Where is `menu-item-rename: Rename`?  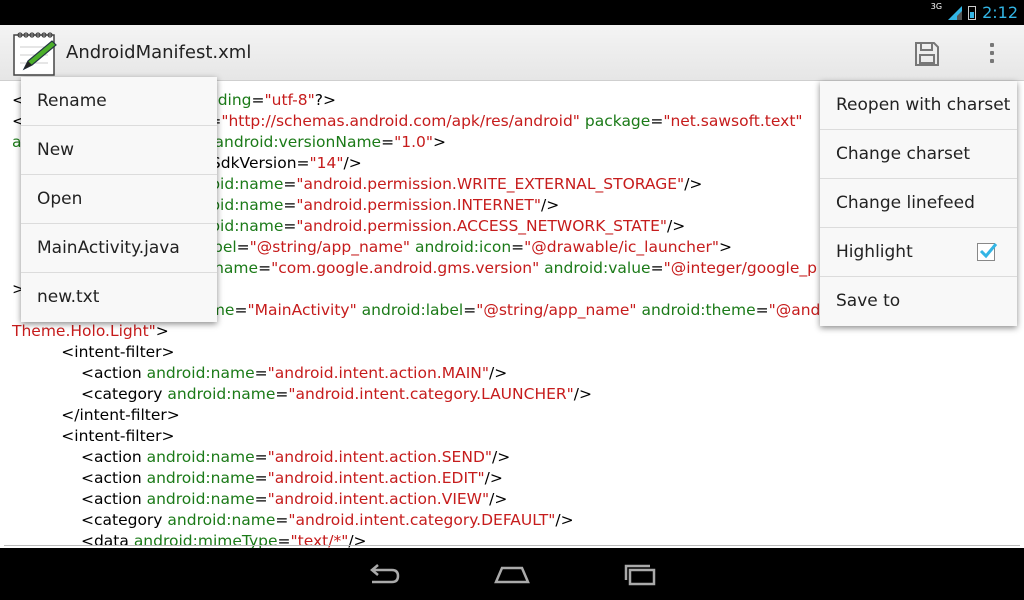 menu-item-rename: Rename is located at coordinates (119, 101).